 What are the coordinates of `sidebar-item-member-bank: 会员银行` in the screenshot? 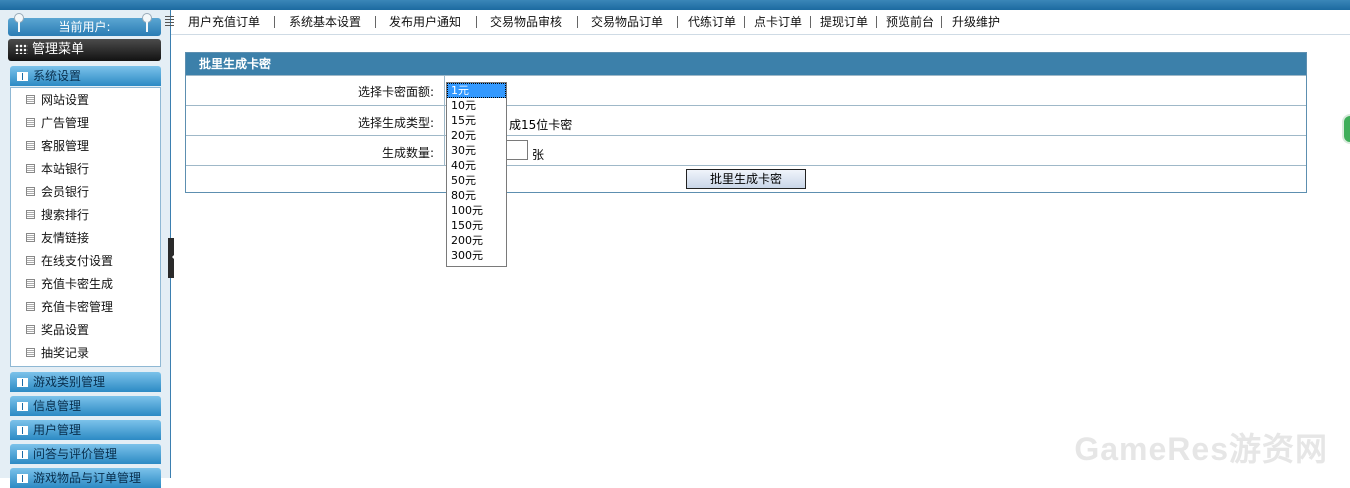 It's located at (57, 192).